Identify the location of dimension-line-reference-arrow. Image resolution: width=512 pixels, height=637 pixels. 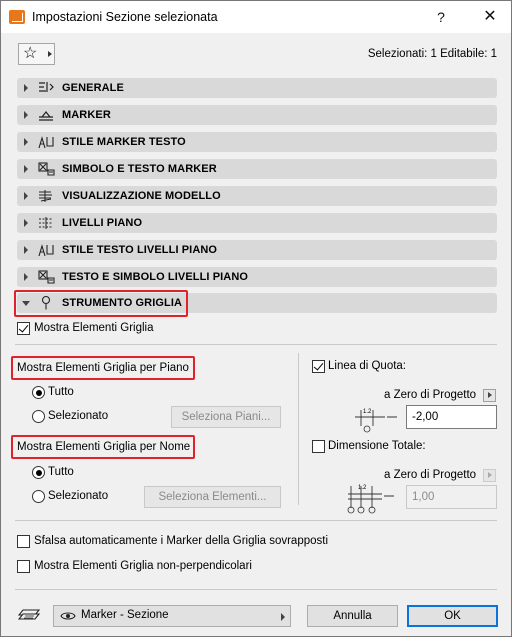
(489, 395).